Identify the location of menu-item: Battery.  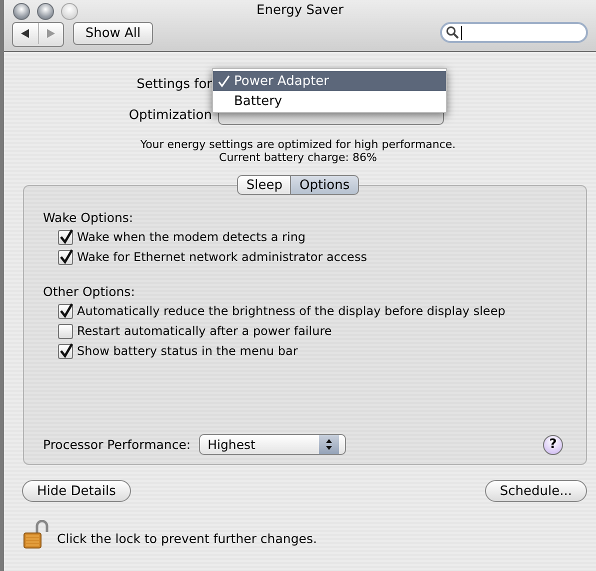
(329, 101).